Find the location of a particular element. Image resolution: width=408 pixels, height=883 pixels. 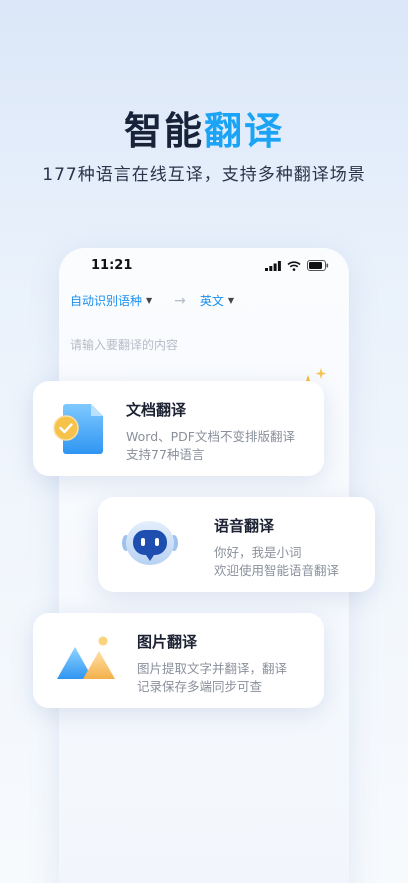

image-translation-card: 图片翻译 图片提取文字并翻译，翻译 记录保存多端同步可查 is located at coordinates (178, 660).